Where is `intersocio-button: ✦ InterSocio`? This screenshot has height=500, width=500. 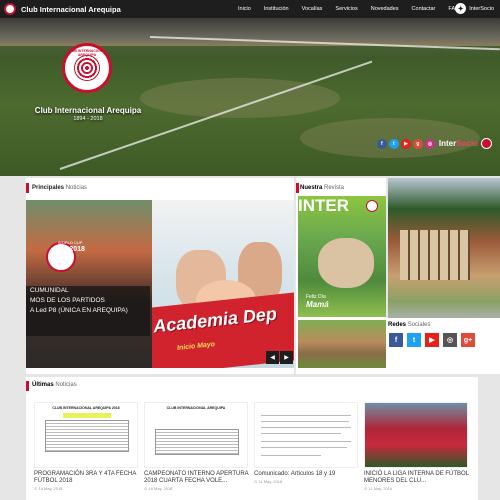 intersocio-button: ✦ InterSocio is located at coordinates (474, 8).